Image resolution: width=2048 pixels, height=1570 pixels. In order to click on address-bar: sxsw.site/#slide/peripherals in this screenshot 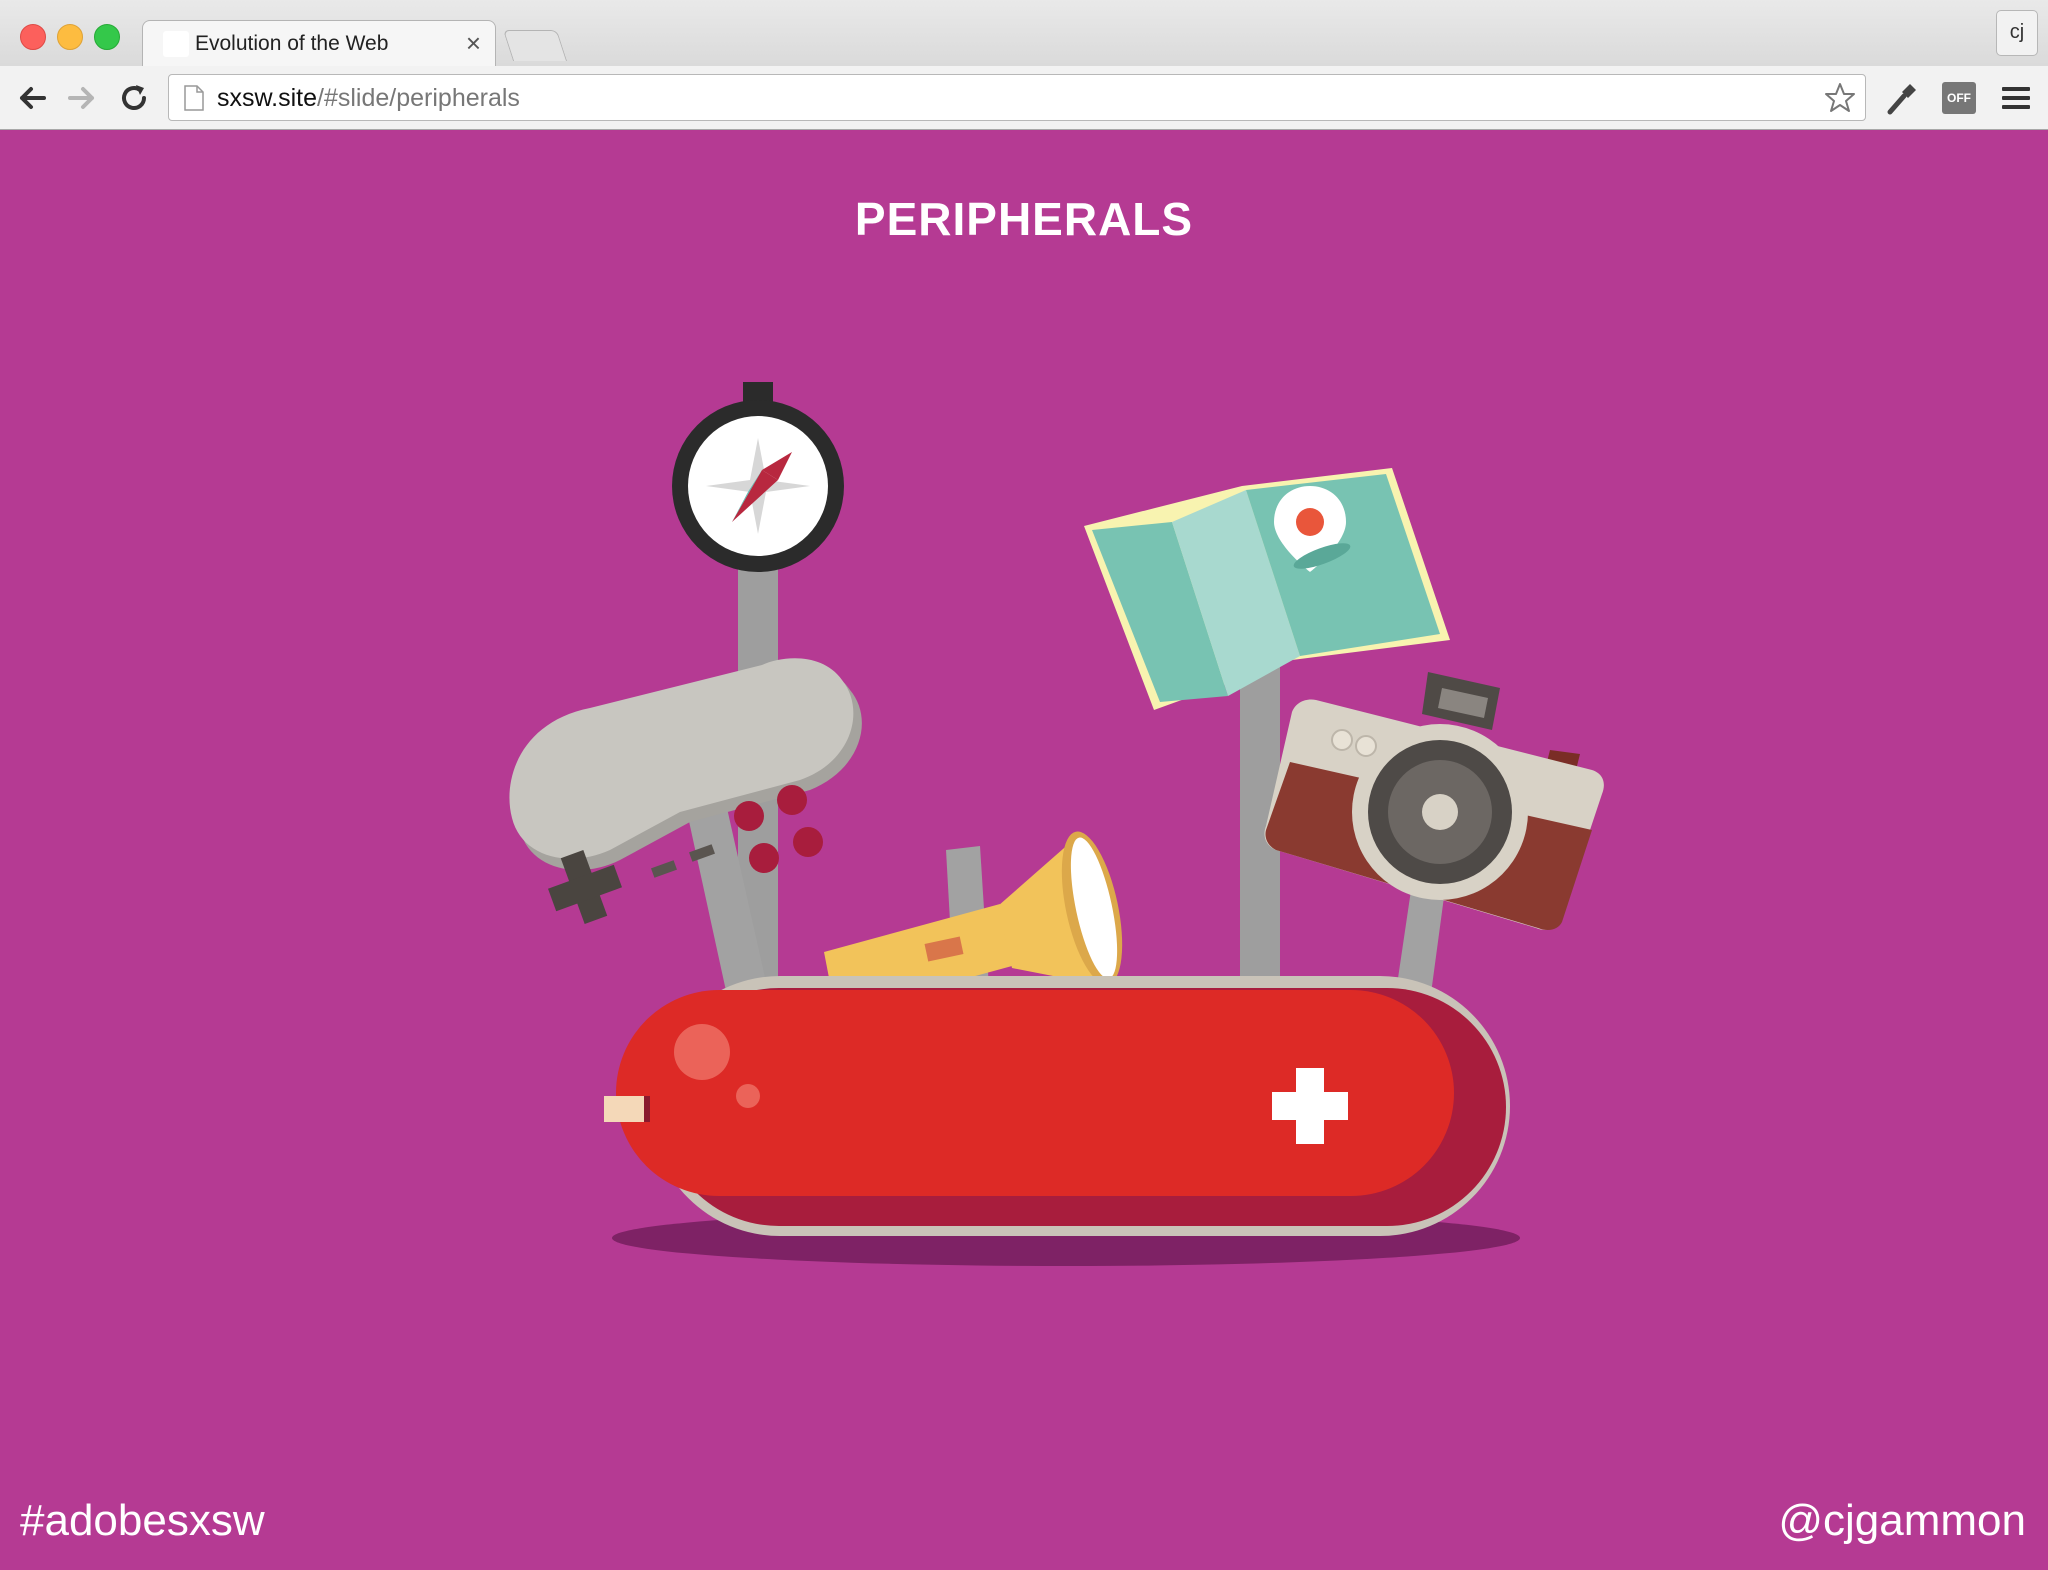, I will do `click(1017, 97)`.